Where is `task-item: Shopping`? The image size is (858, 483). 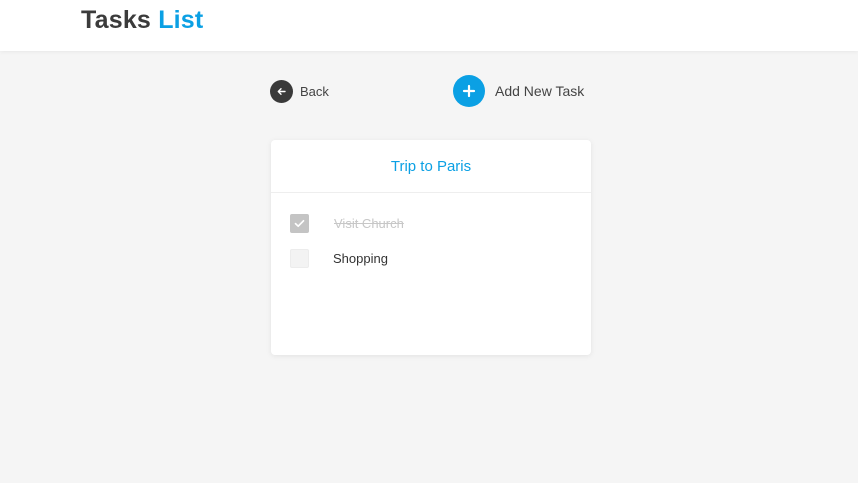 task-item: Shopping is located at coordinates (339, 258).